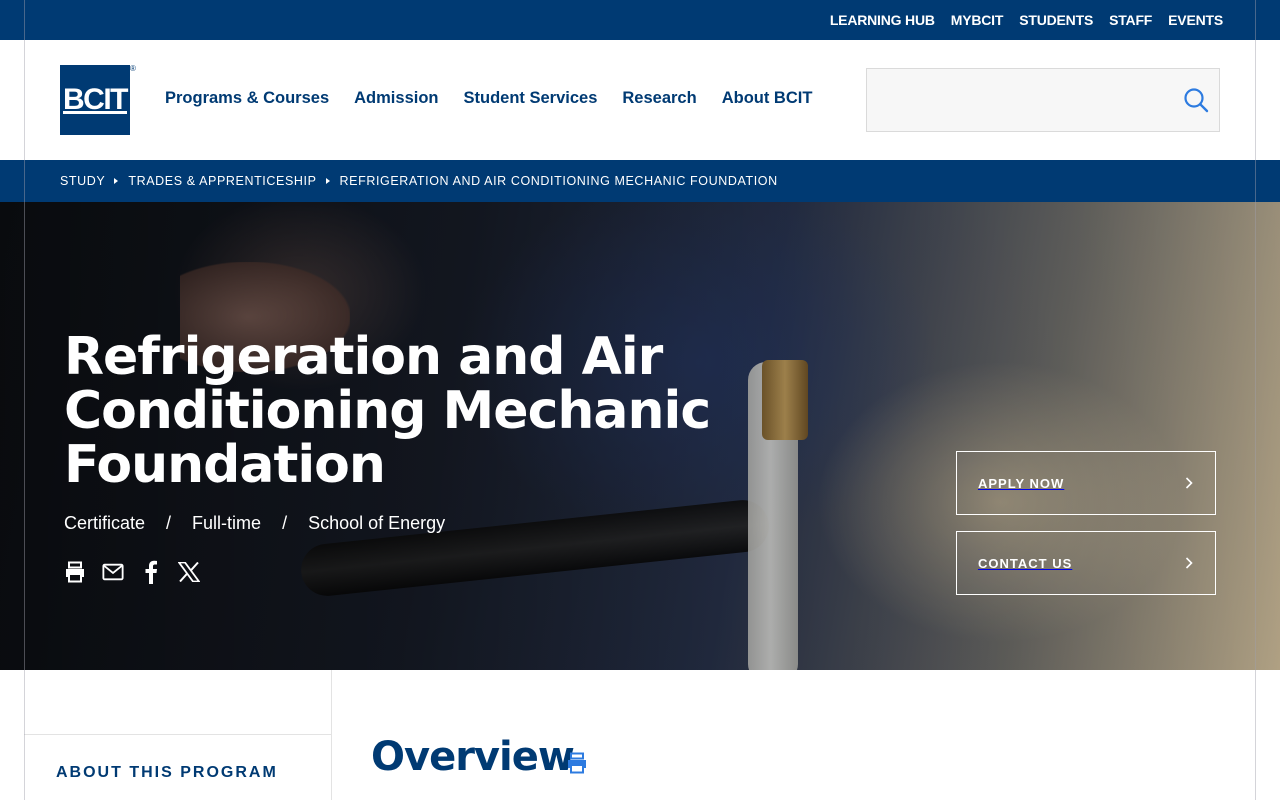 This screenshot has width=1280, height=800. I want to click on search-icon, so click(1196, 100).